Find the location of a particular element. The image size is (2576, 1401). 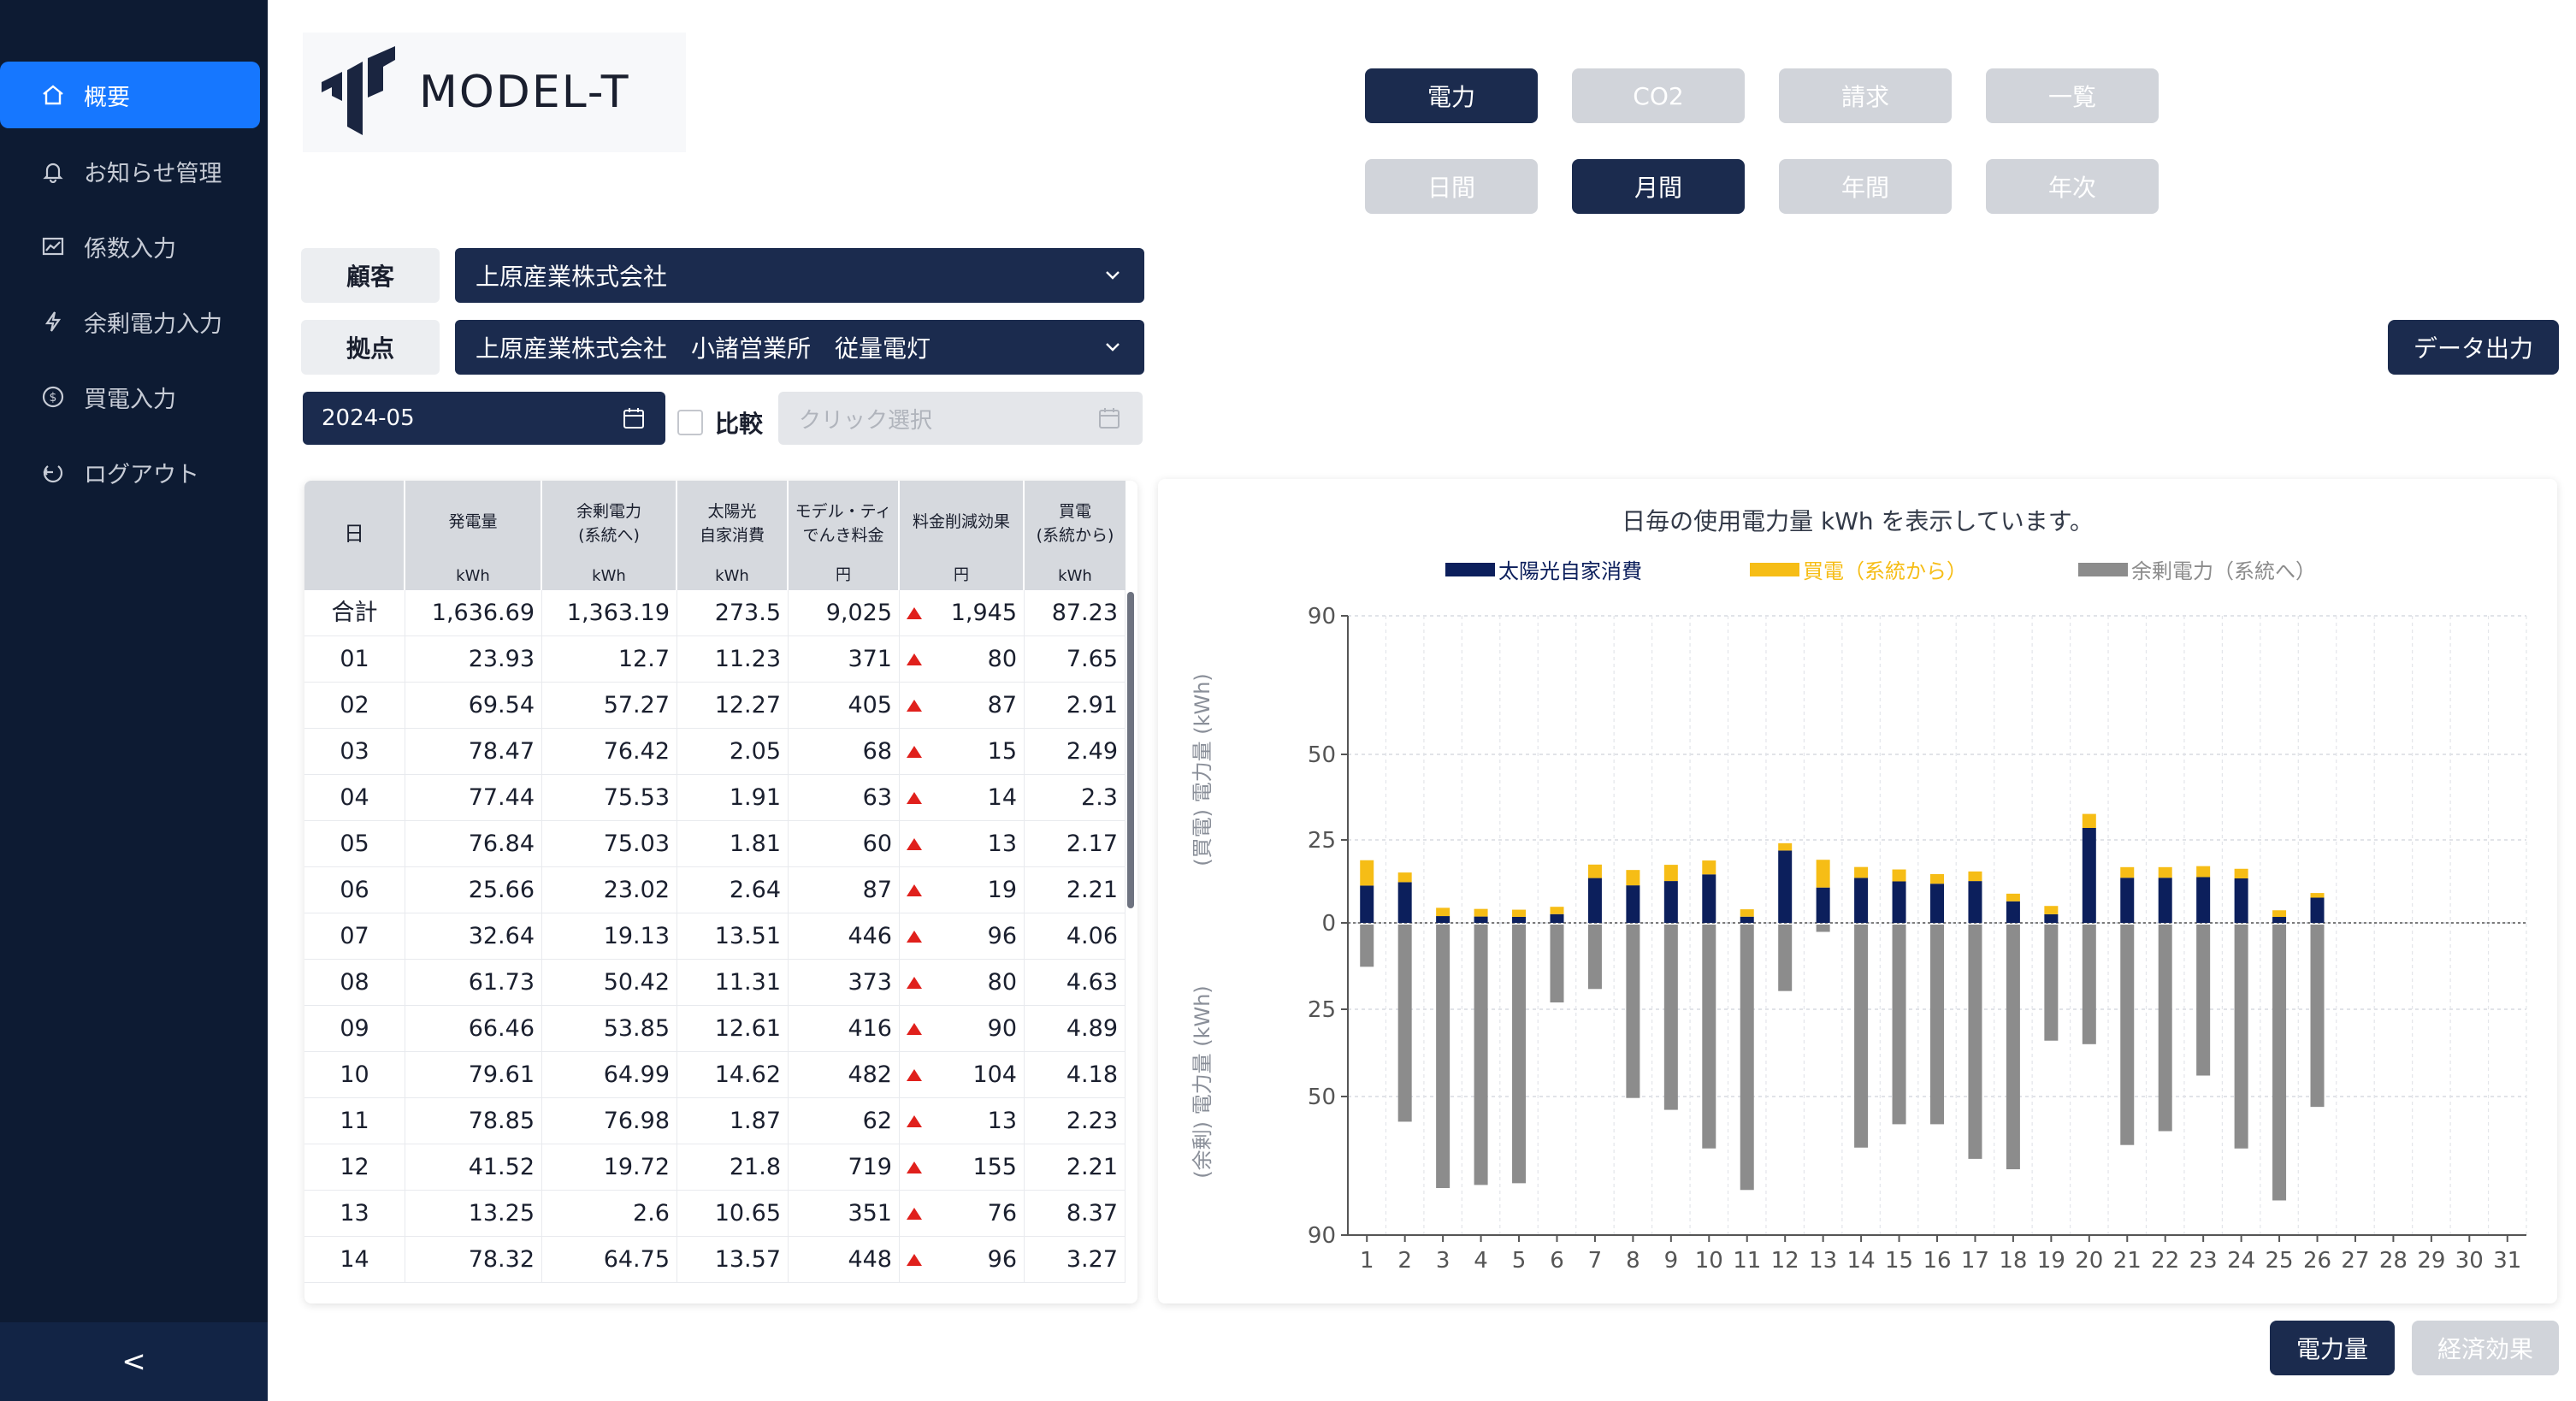

sidebar-item-buy: $ 買電入力 is located at coordinates (130, 397).